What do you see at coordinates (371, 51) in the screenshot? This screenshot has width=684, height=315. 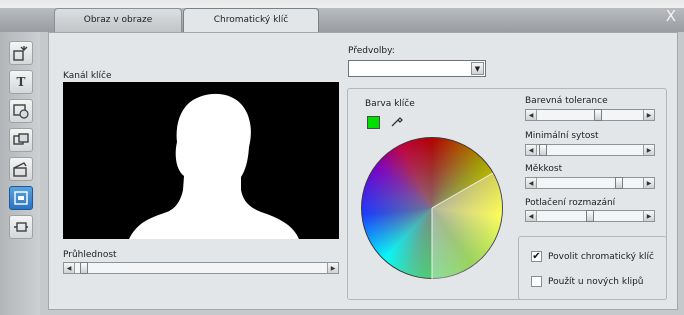 I see `presets-label: Předvolby:` at bounding box center [371, 51].